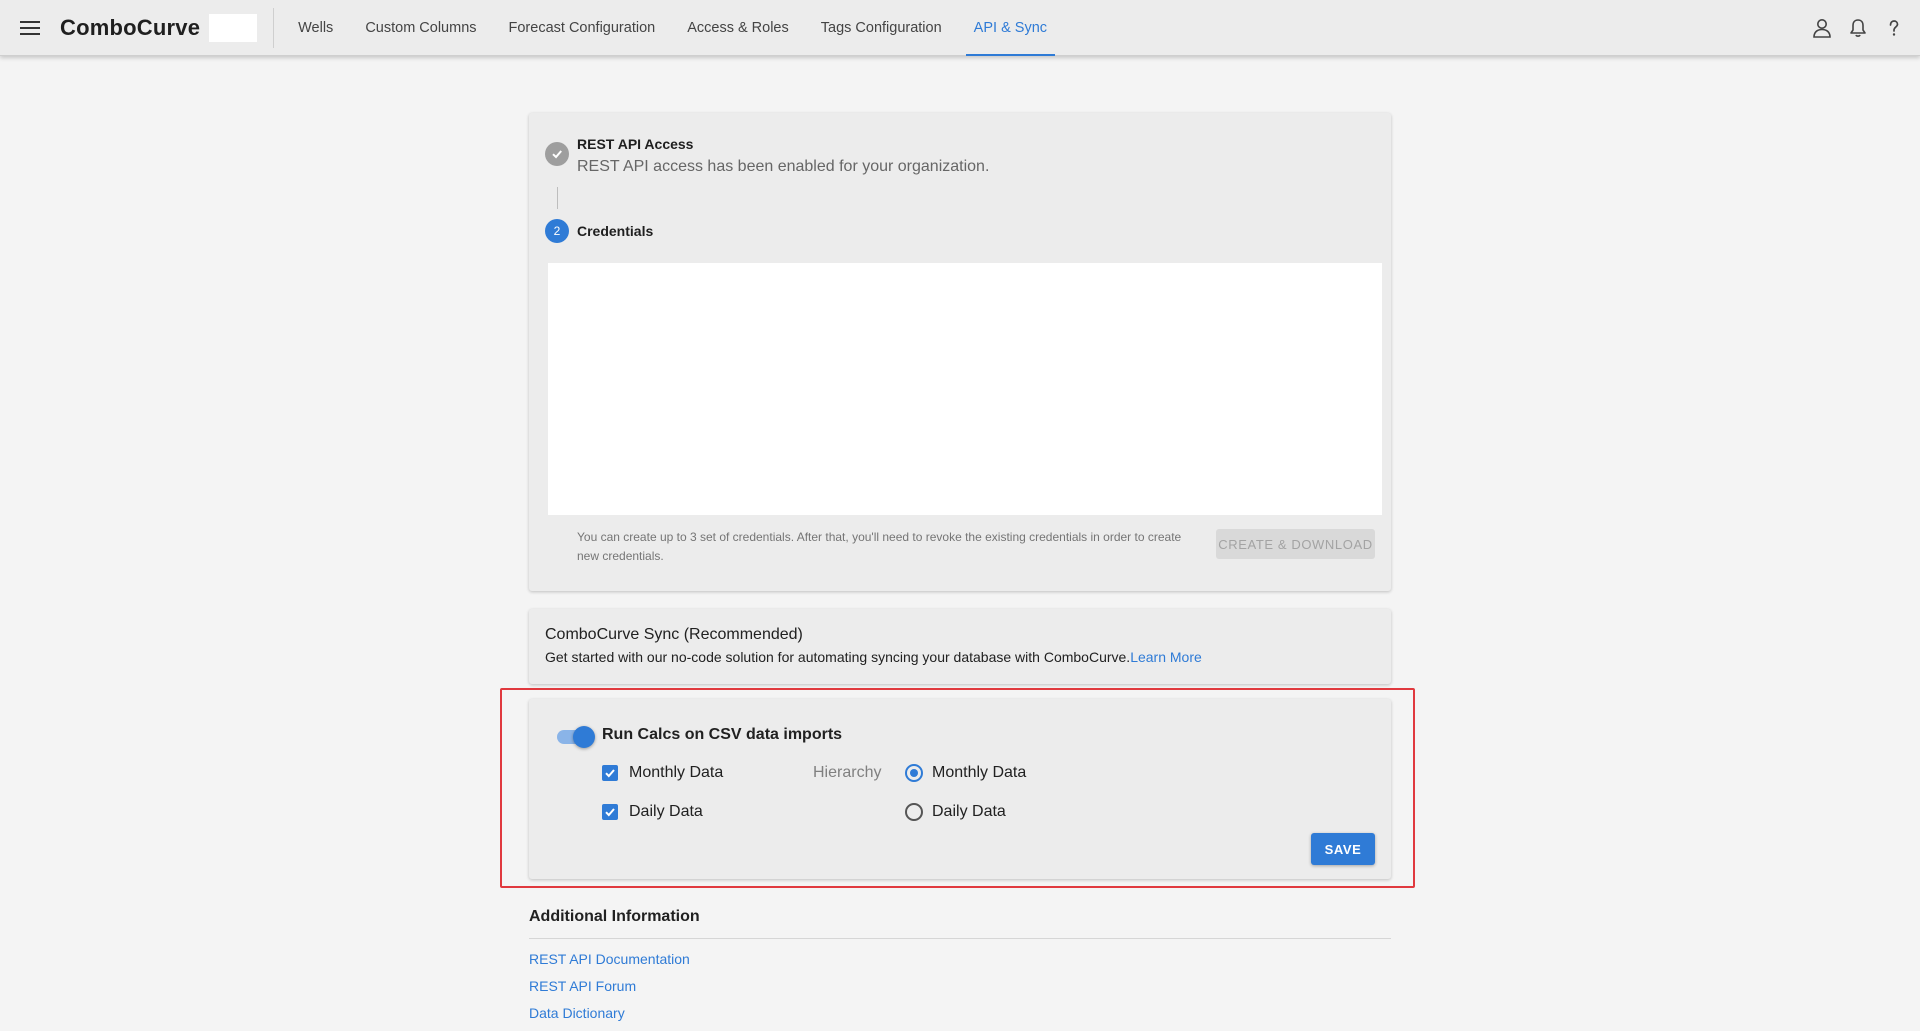 Image resolution: width=1920 pixels, height=1031 pixels. I want to click on monthly-data-radio-row: Monthly Data, so click(965, 773).